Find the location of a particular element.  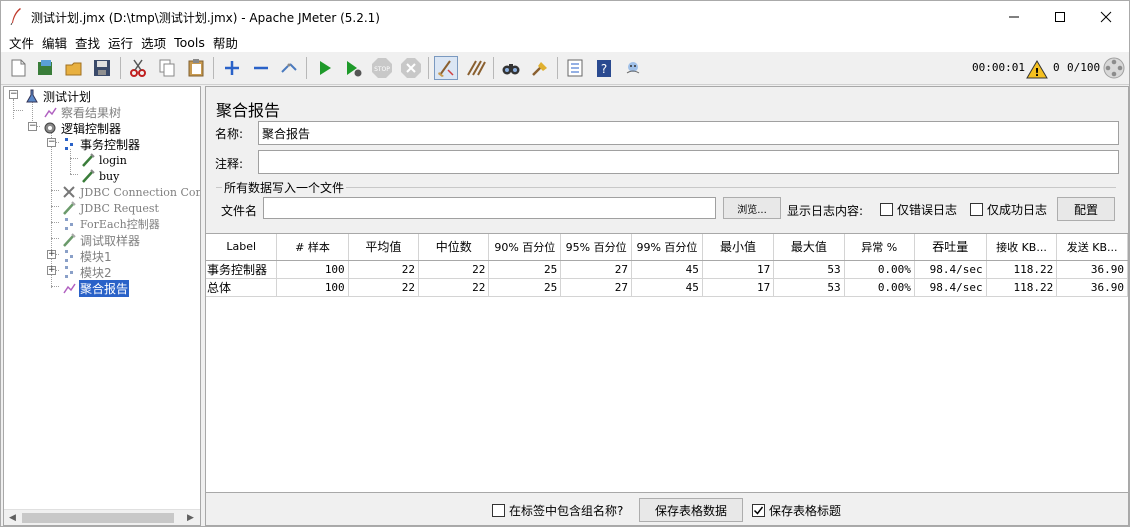

tree-node-buy: buy is located at coordinates (100, 176).